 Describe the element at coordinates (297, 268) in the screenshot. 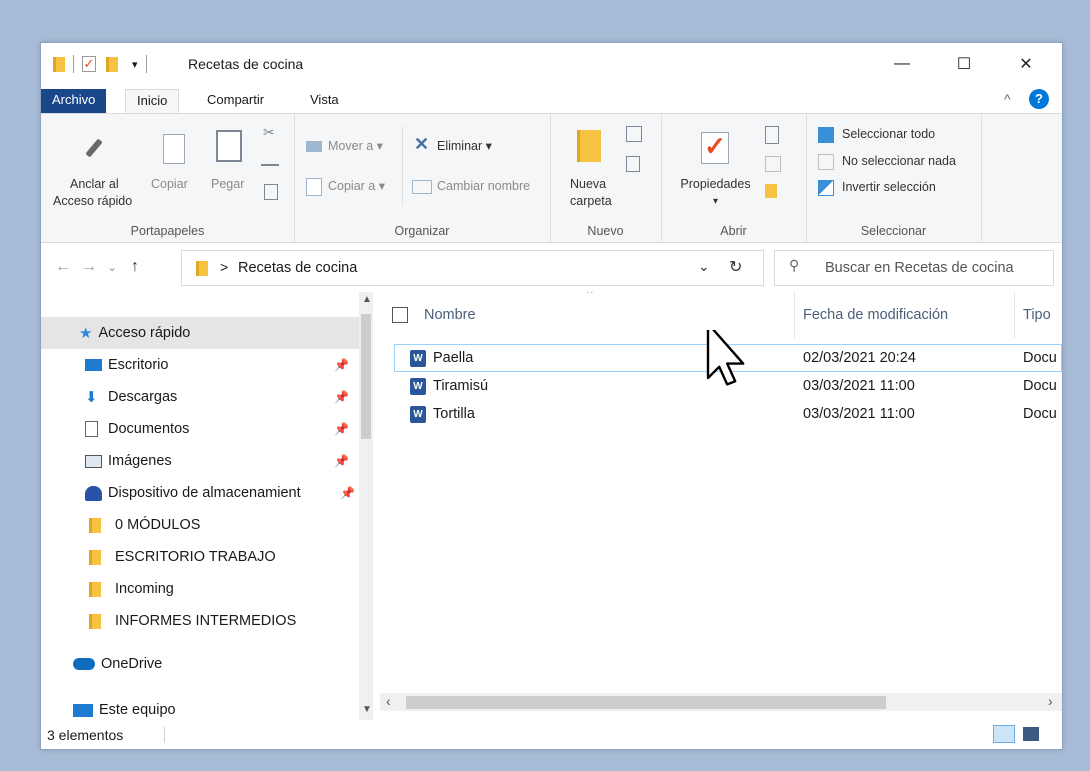

I see `breadcrumb-current: Recetas de cocina` at that location.